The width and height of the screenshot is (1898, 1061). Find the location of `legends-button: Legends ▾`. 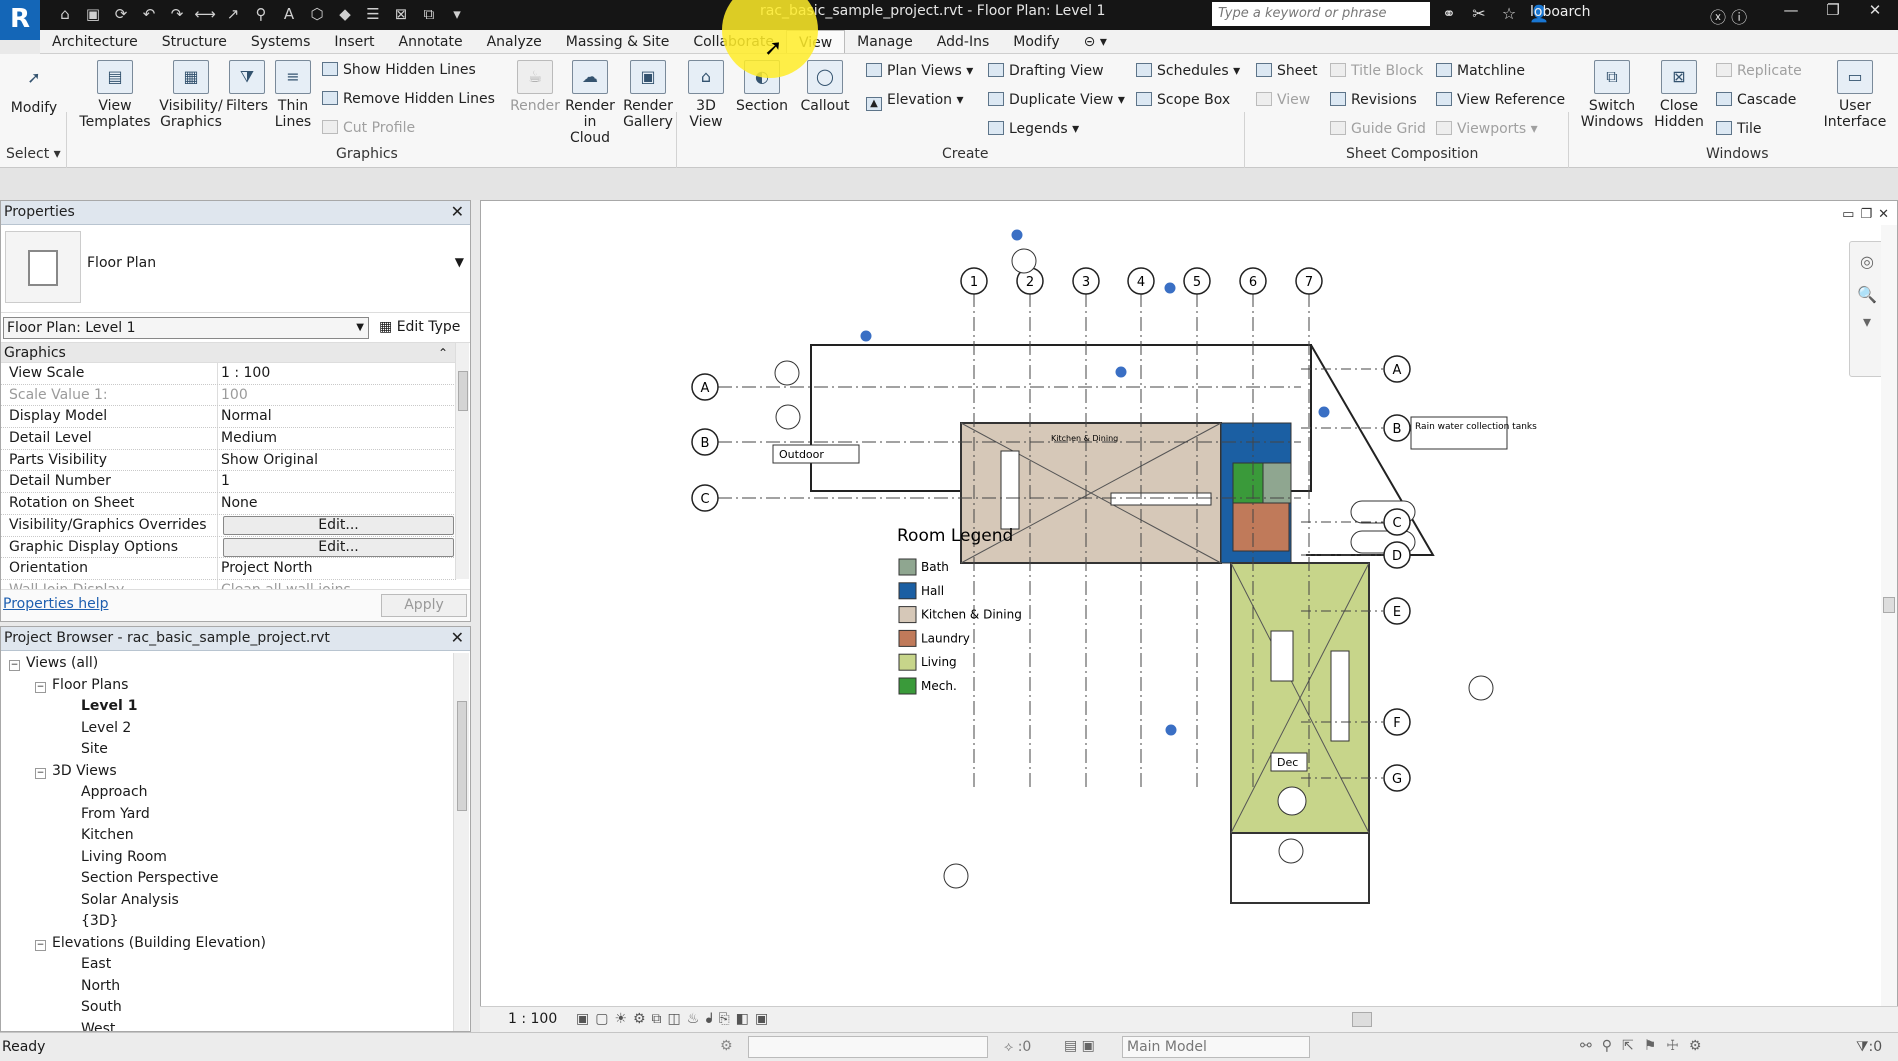

legends-button: Legends ▾ is located at coordinates (1033, 129).